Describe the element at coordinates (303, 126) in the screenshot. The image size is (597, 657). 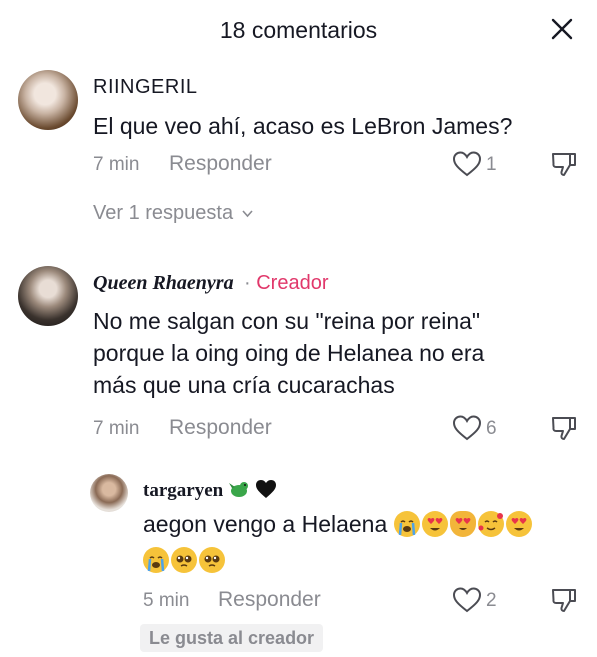
I see `comment-text: El que veo ahí, acaso es LeBron James?` at that location.